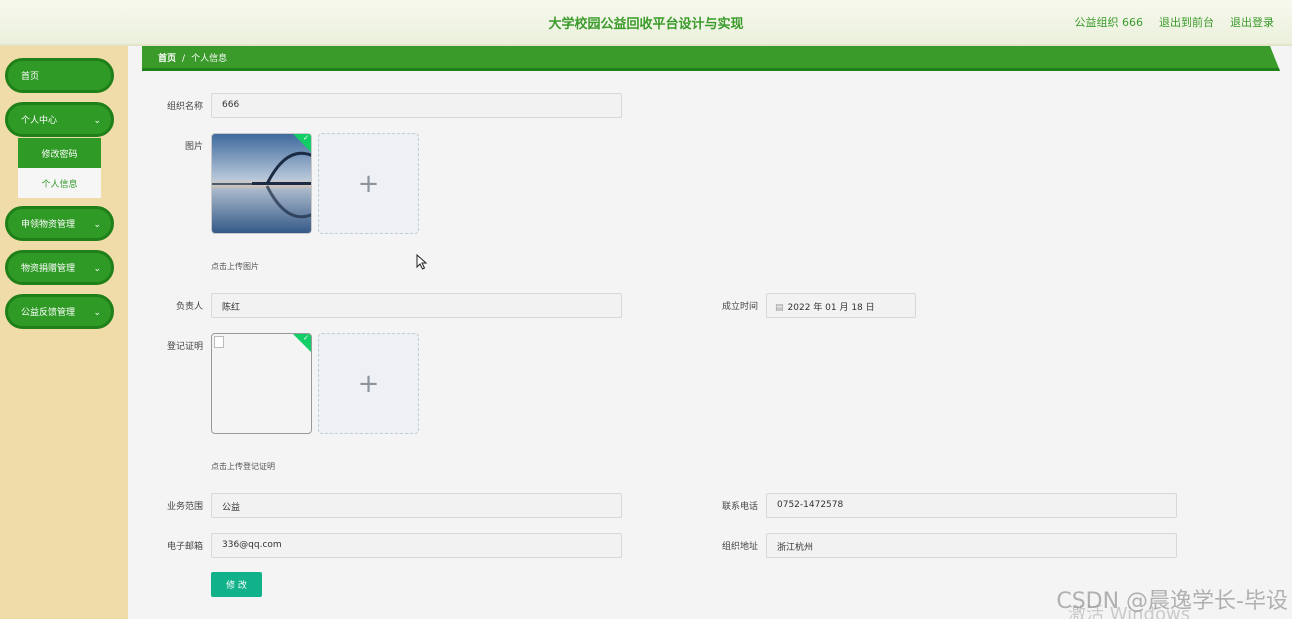 This screenshot has width=1292, height=619. Describe the element at coordinates (189, 307) in the screenshot. I see `leader-label: 负责人` at that location.